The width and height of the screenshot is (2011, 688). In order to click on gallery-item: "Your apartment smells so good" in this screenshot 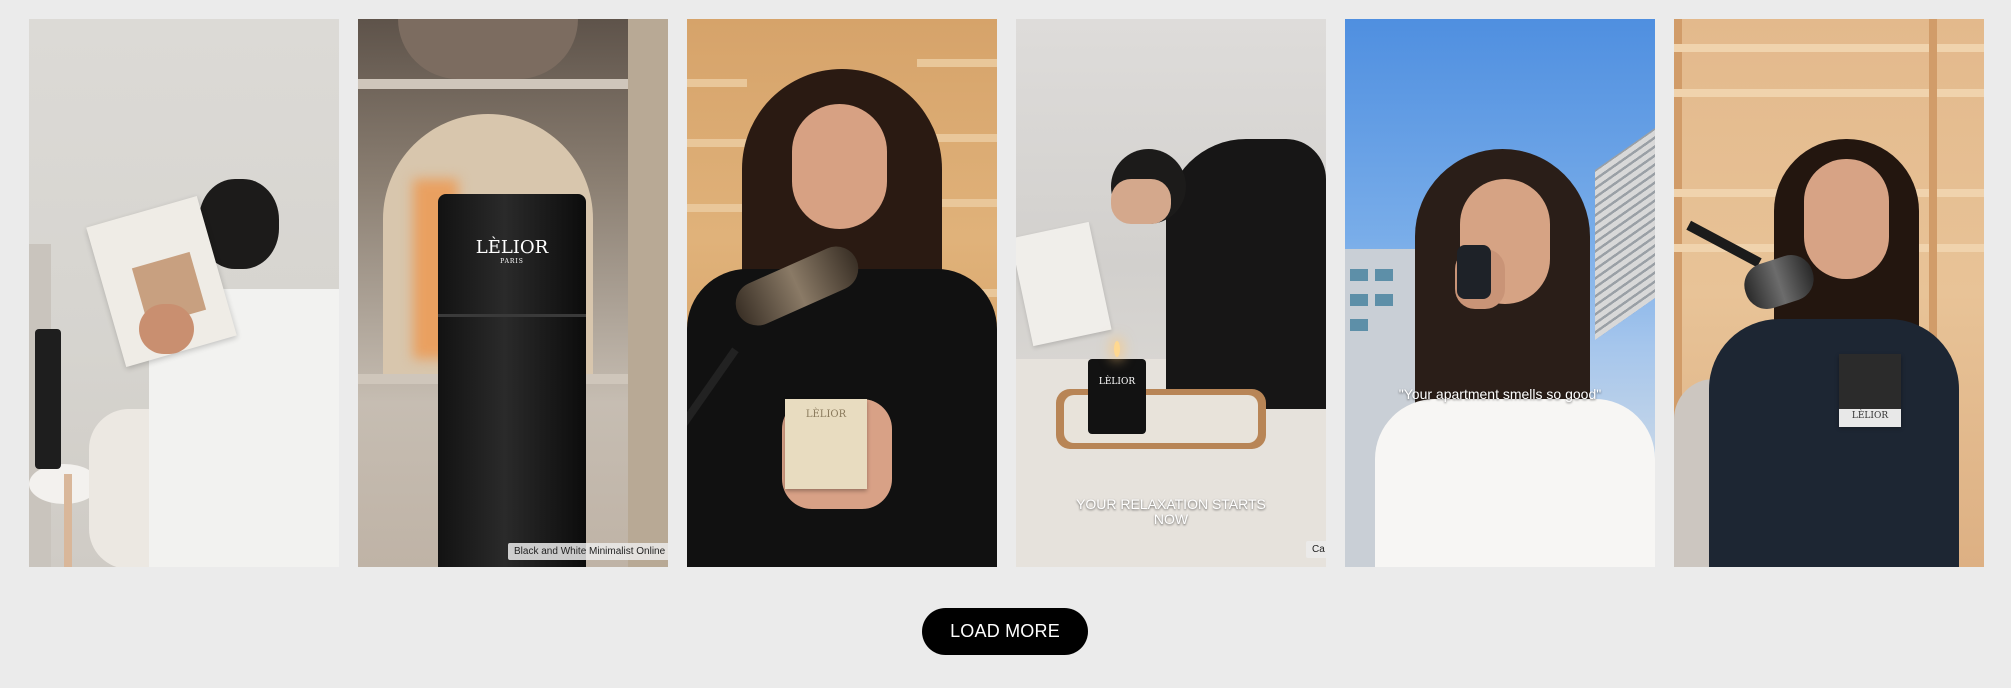, I will do `click(1500, 293)`.